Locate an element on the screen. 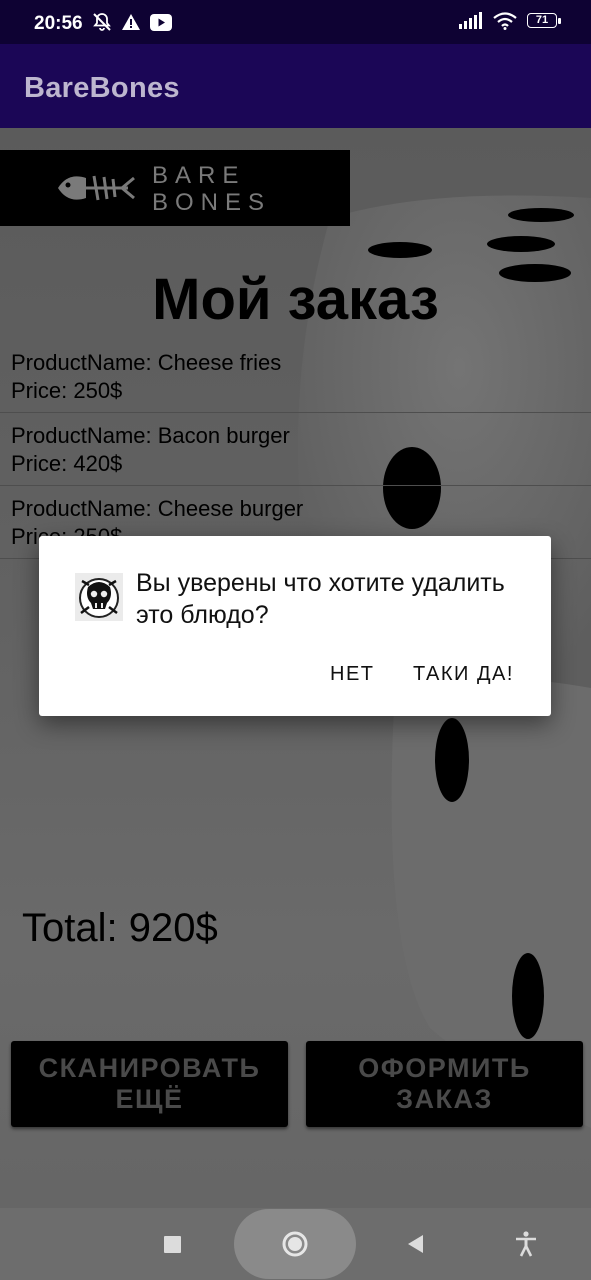 The width and height of the screenshot is (591, 1280). square-icon is located at coordinates (172, 1244).